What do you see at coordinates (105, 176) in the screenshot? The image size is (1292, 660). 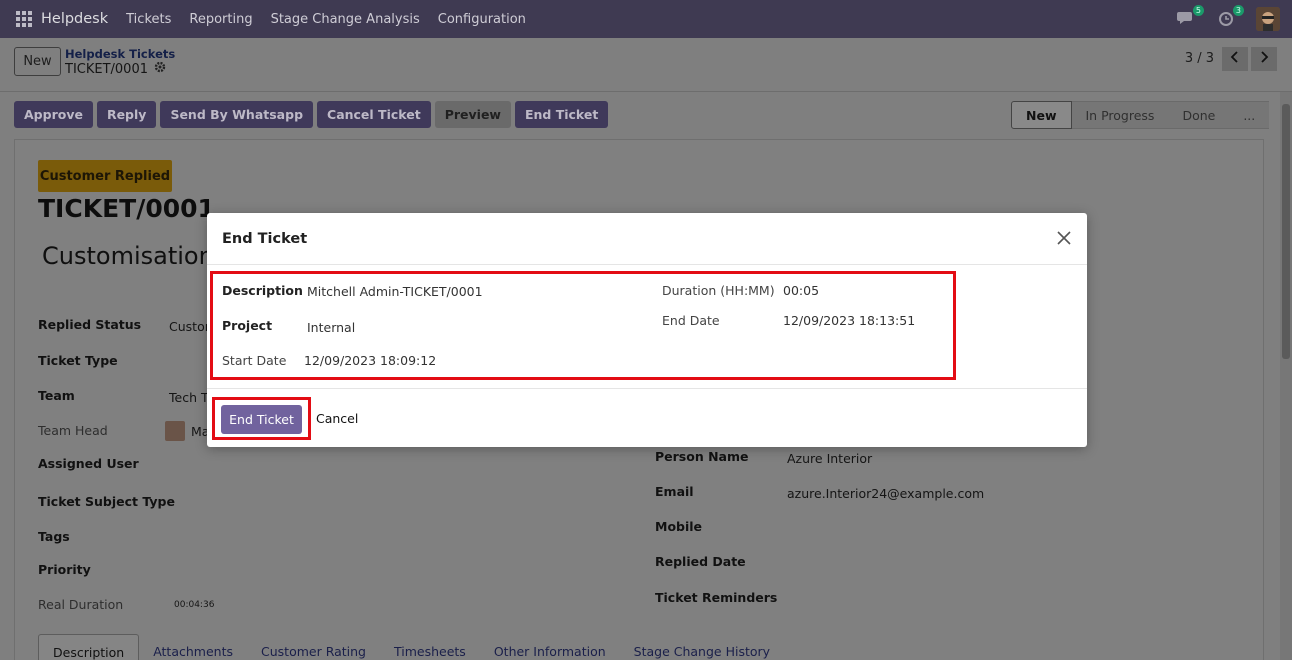 I see `status-badge: Customer Replied` at bounding box center [105, 176].